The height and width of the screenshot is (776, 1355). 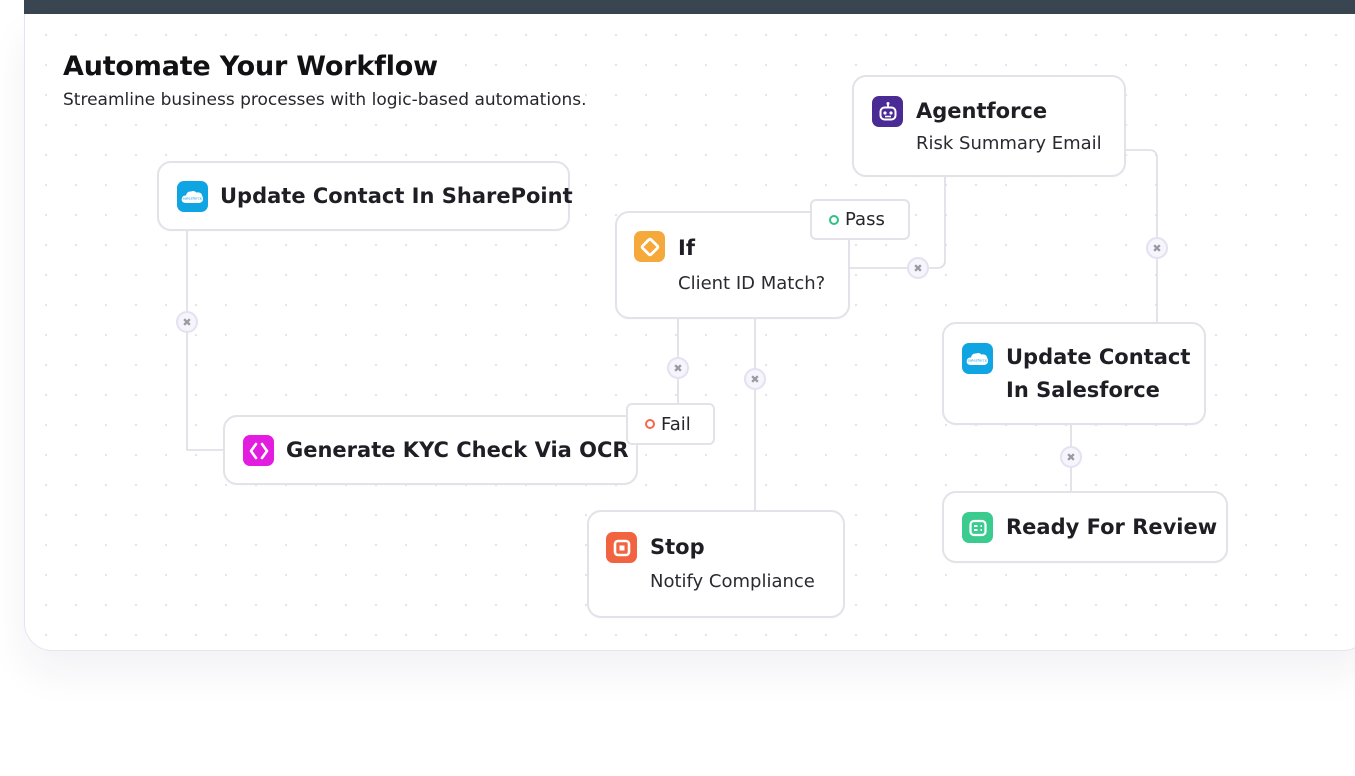 I want to click on node-title: Ready For Review, so click(x=1112, y=527).